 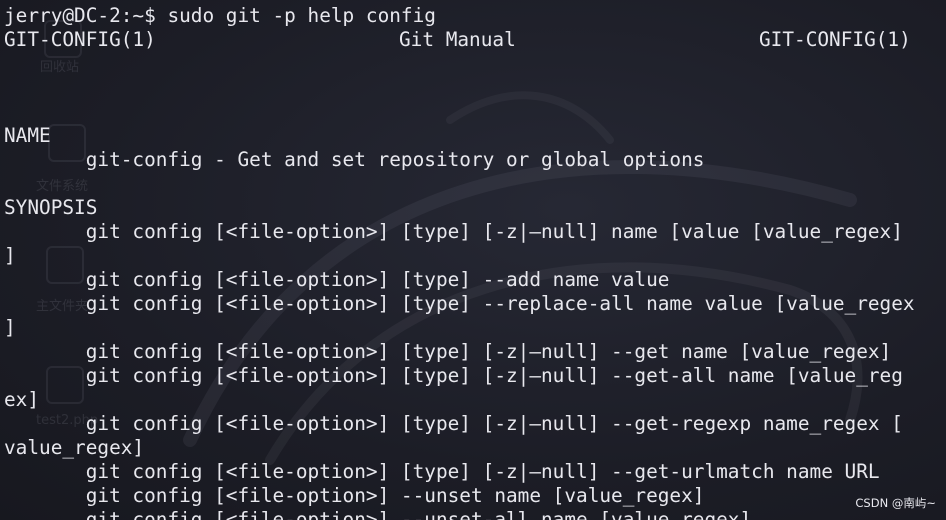 I want to click on man-line: value_regex], so click(x=74, y=447).